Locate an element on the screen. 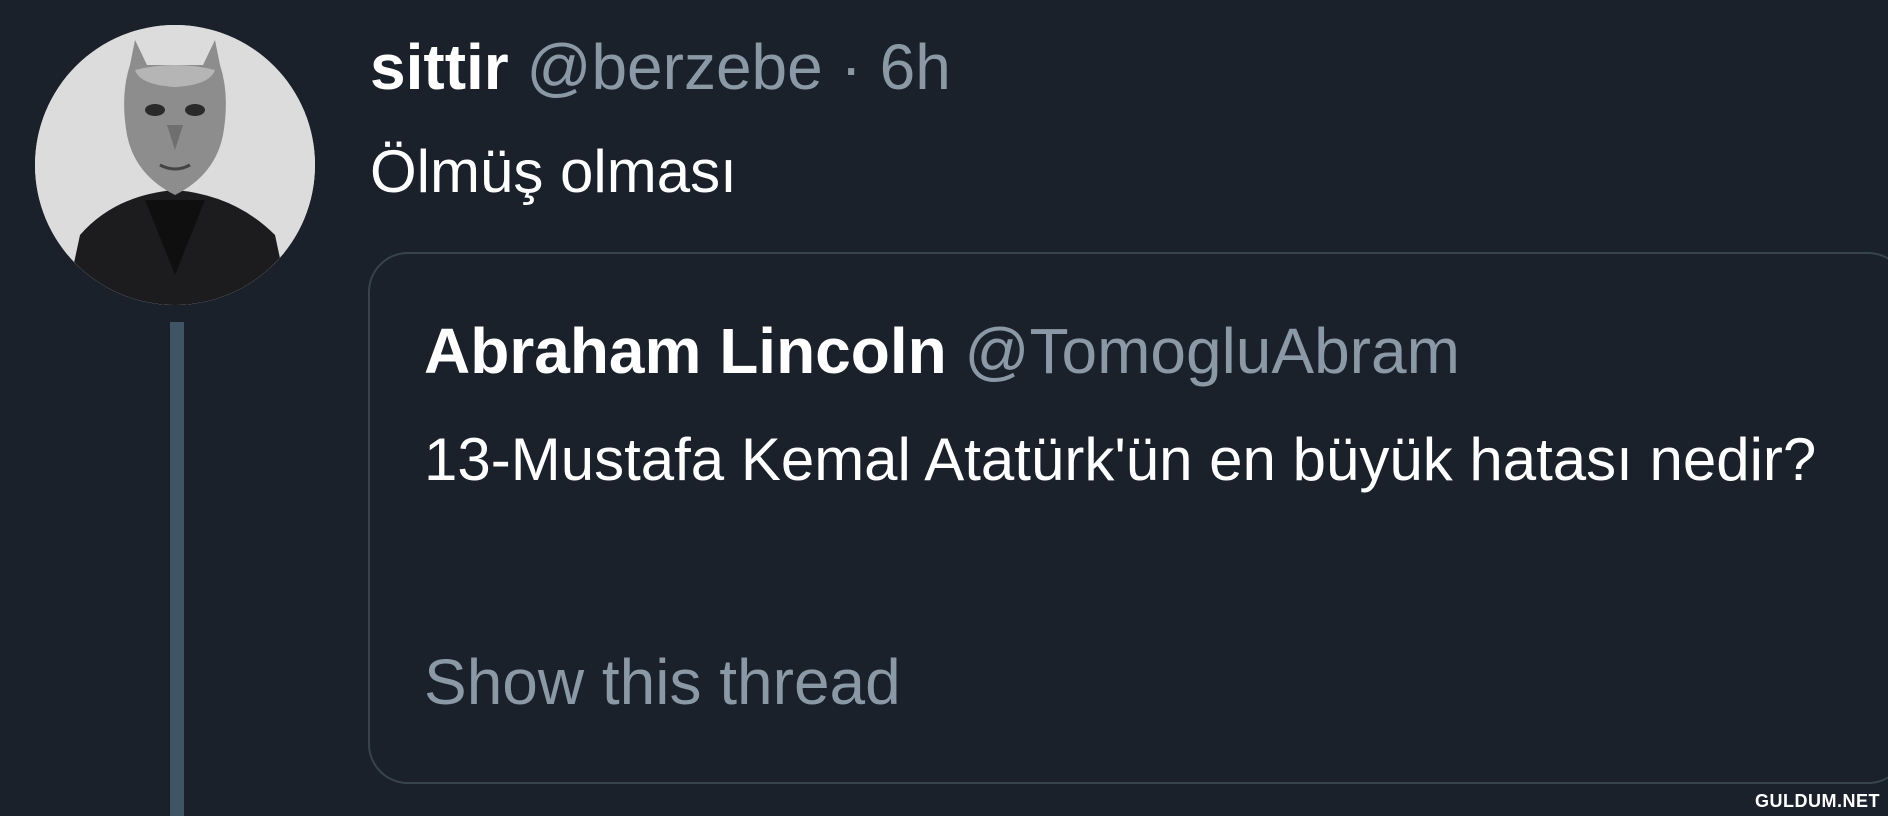  show-thread-link: Show this thread is located at coordinates (662, 682).